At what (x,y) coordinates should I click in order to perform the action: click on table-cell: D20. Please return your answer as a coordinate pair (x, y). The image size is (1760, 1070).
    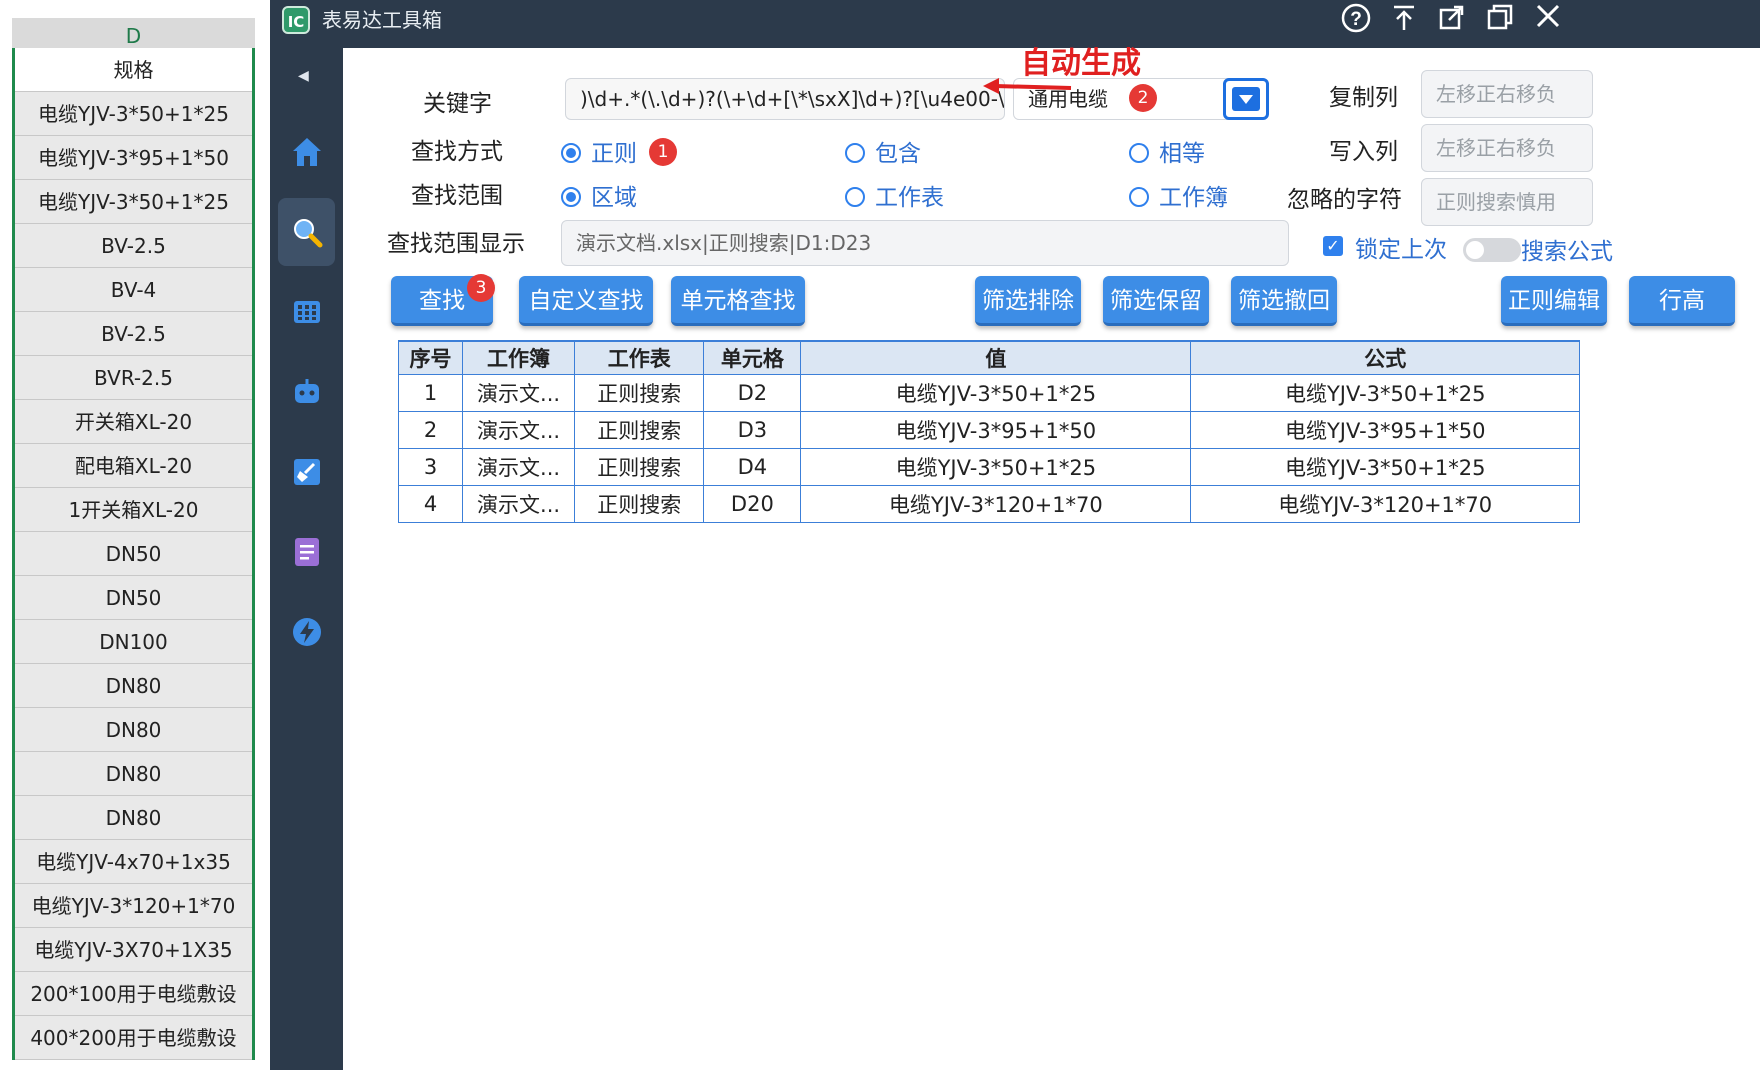
    Looking at the image, I should click on (752, 503).